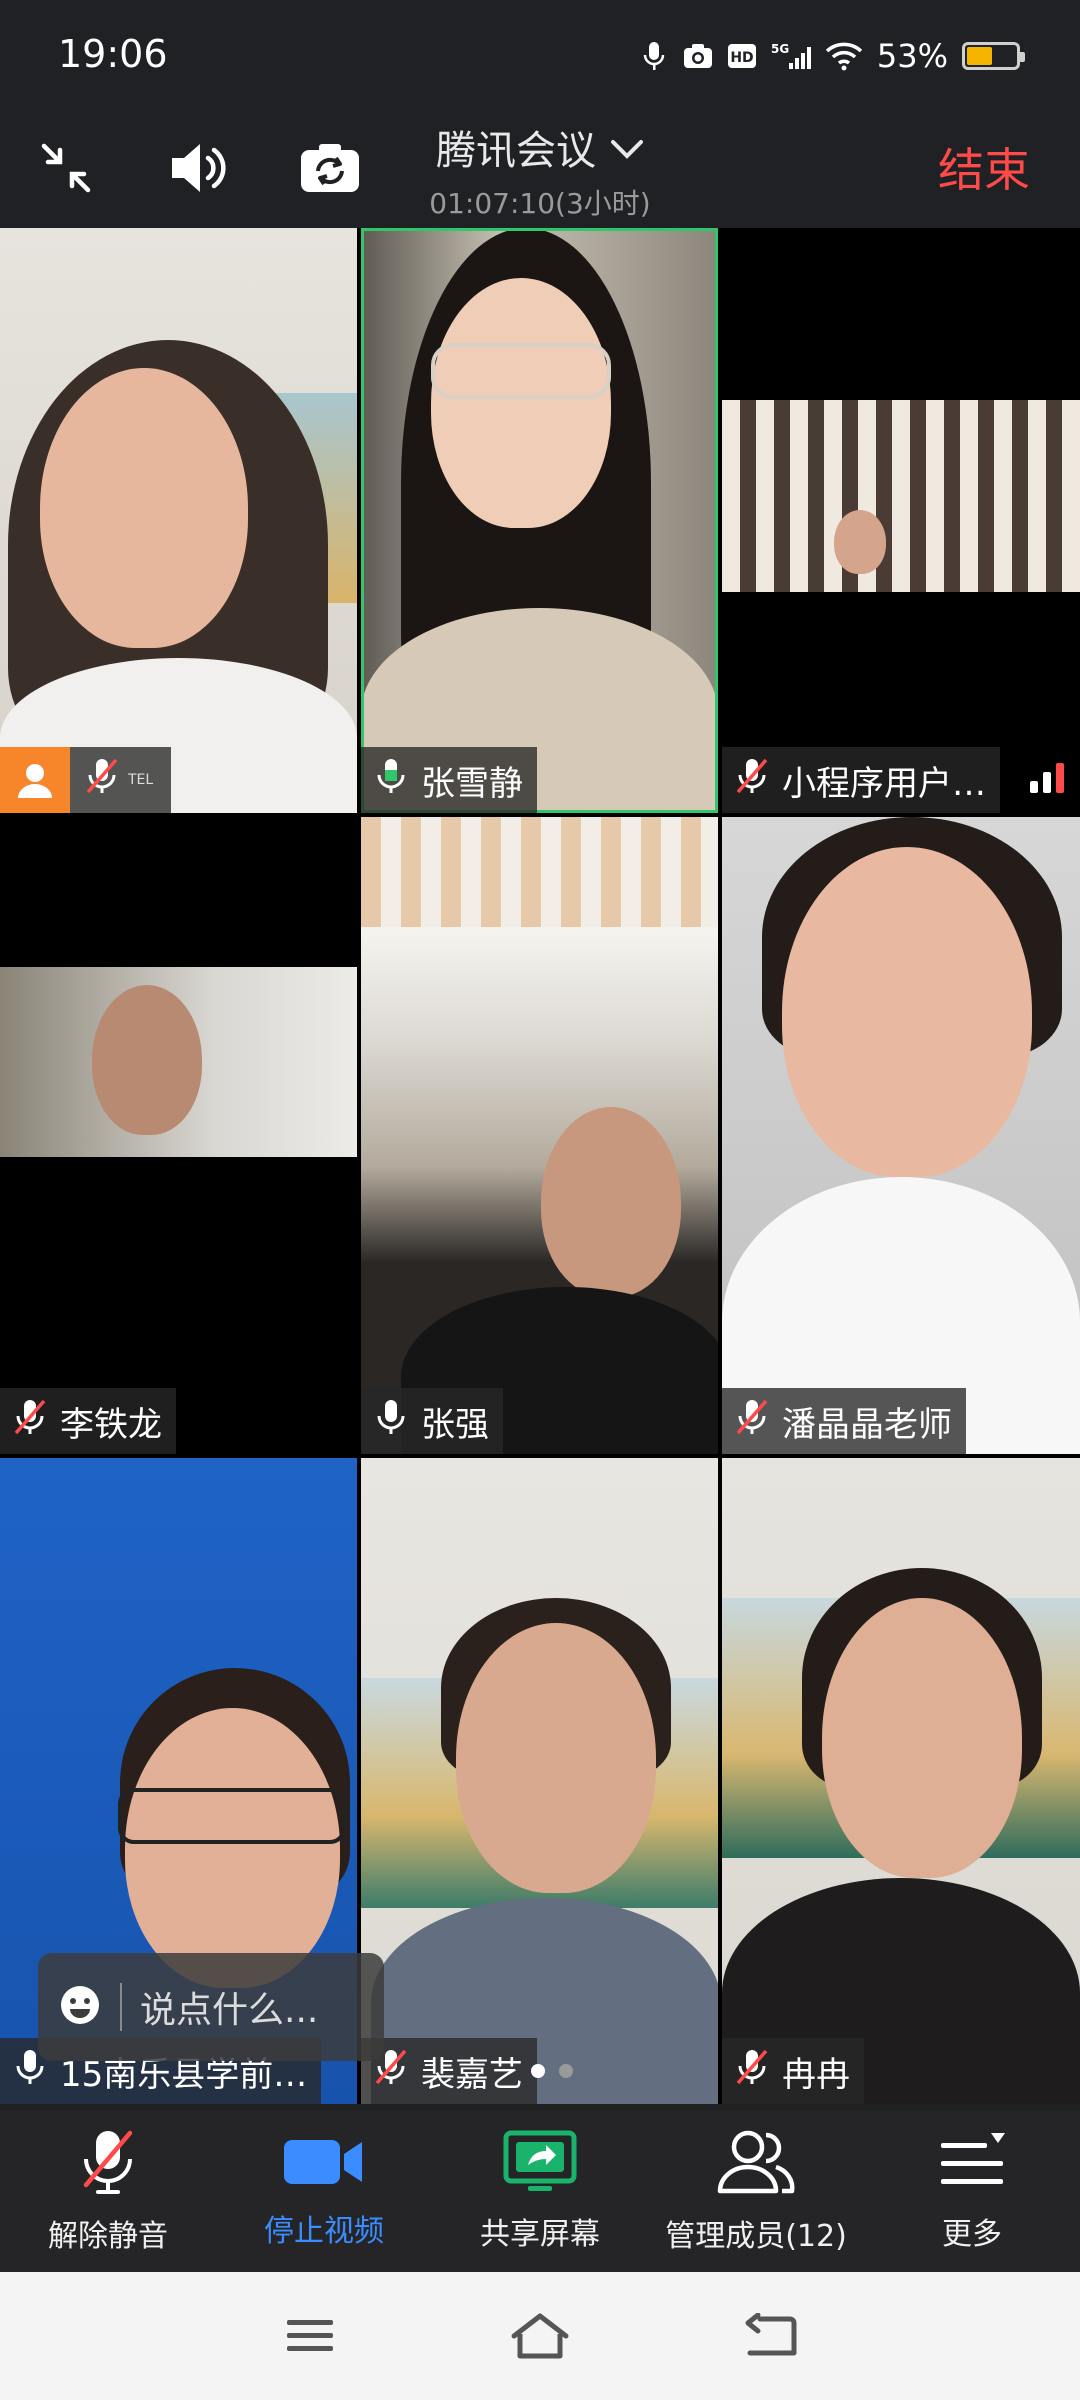 This screenshot has height=2400, width=1080. Describe the element at coordinates (324, 2231) in the screenshot. I see `stop-video-label: 停止视频` at that location.